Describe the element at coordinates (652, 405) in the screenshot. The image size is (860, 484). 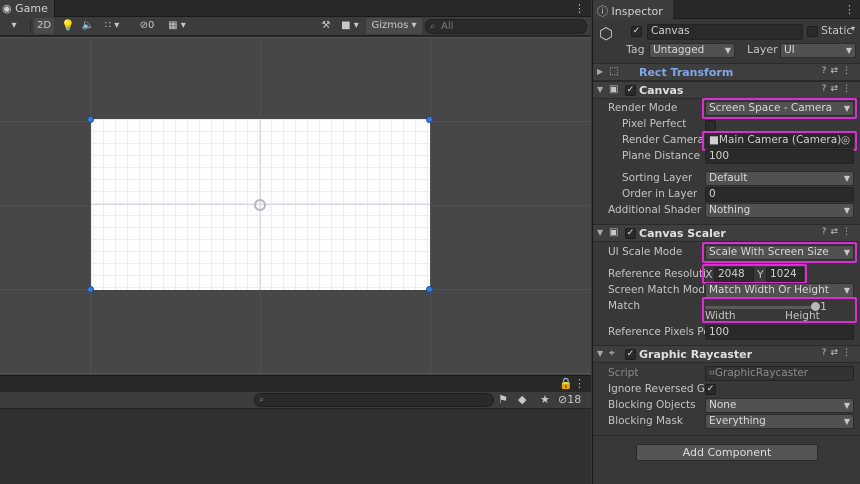
I see `blocking-objects-label: Blocking Objects` at that location.